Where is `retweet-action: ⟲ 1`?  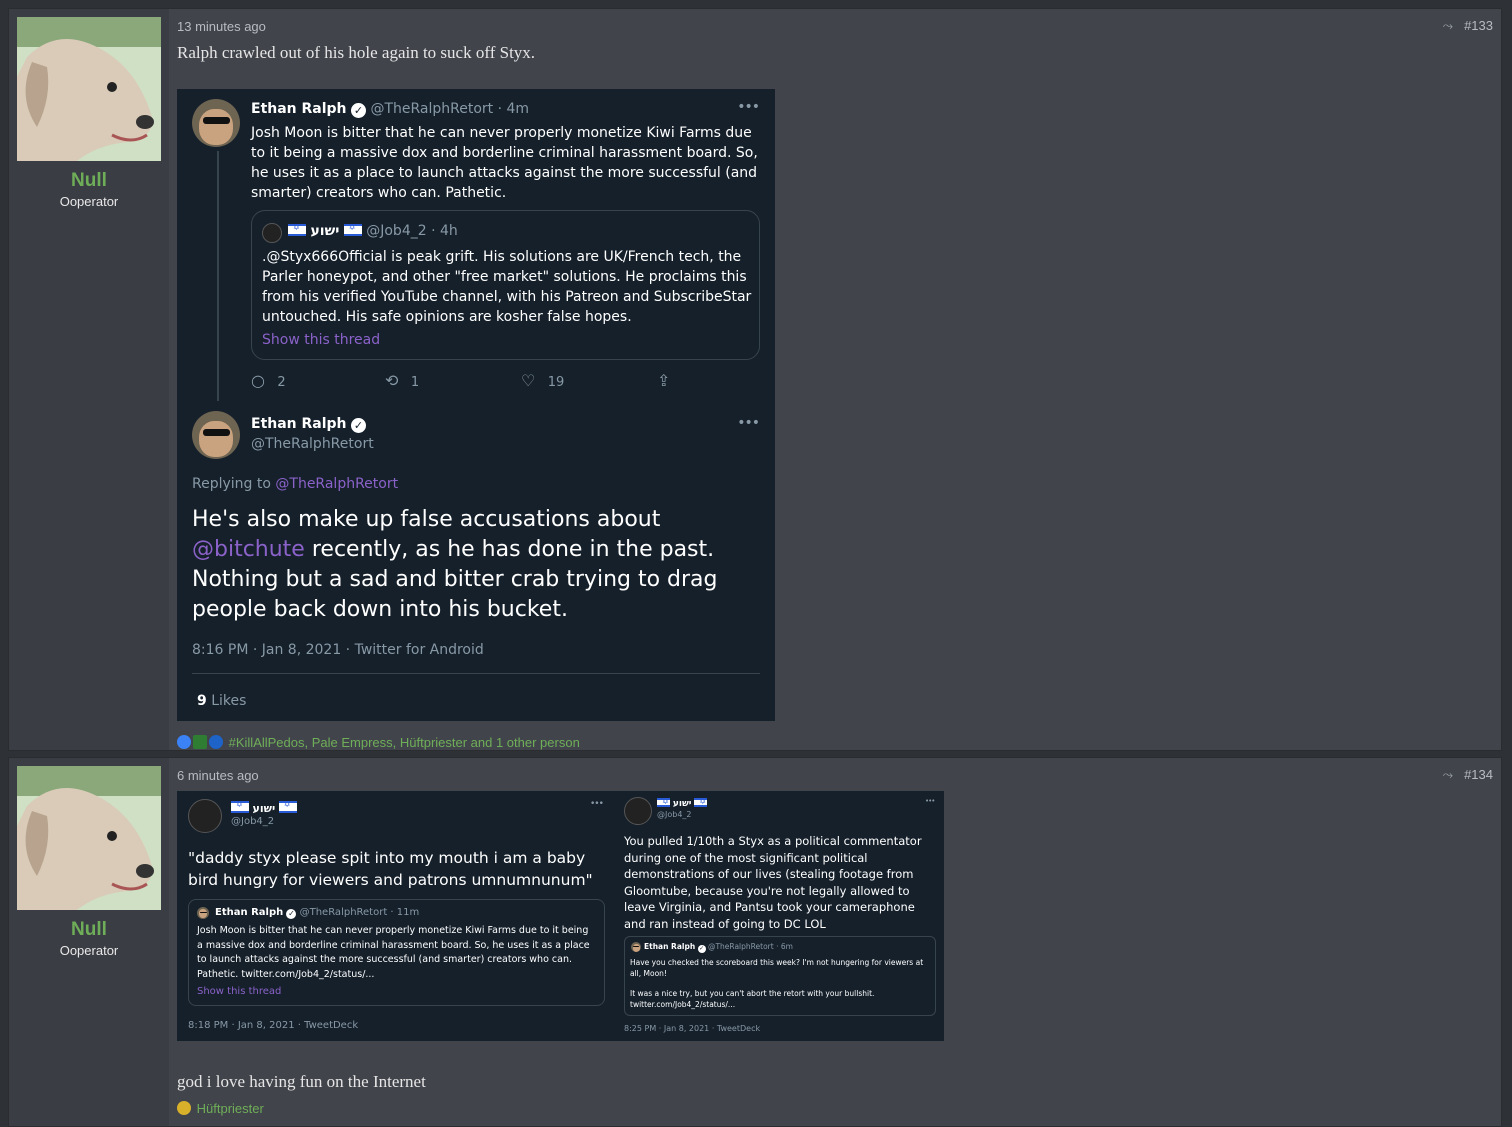
retweet-action: ⟲ 1 is located at coordinates (402, 380).